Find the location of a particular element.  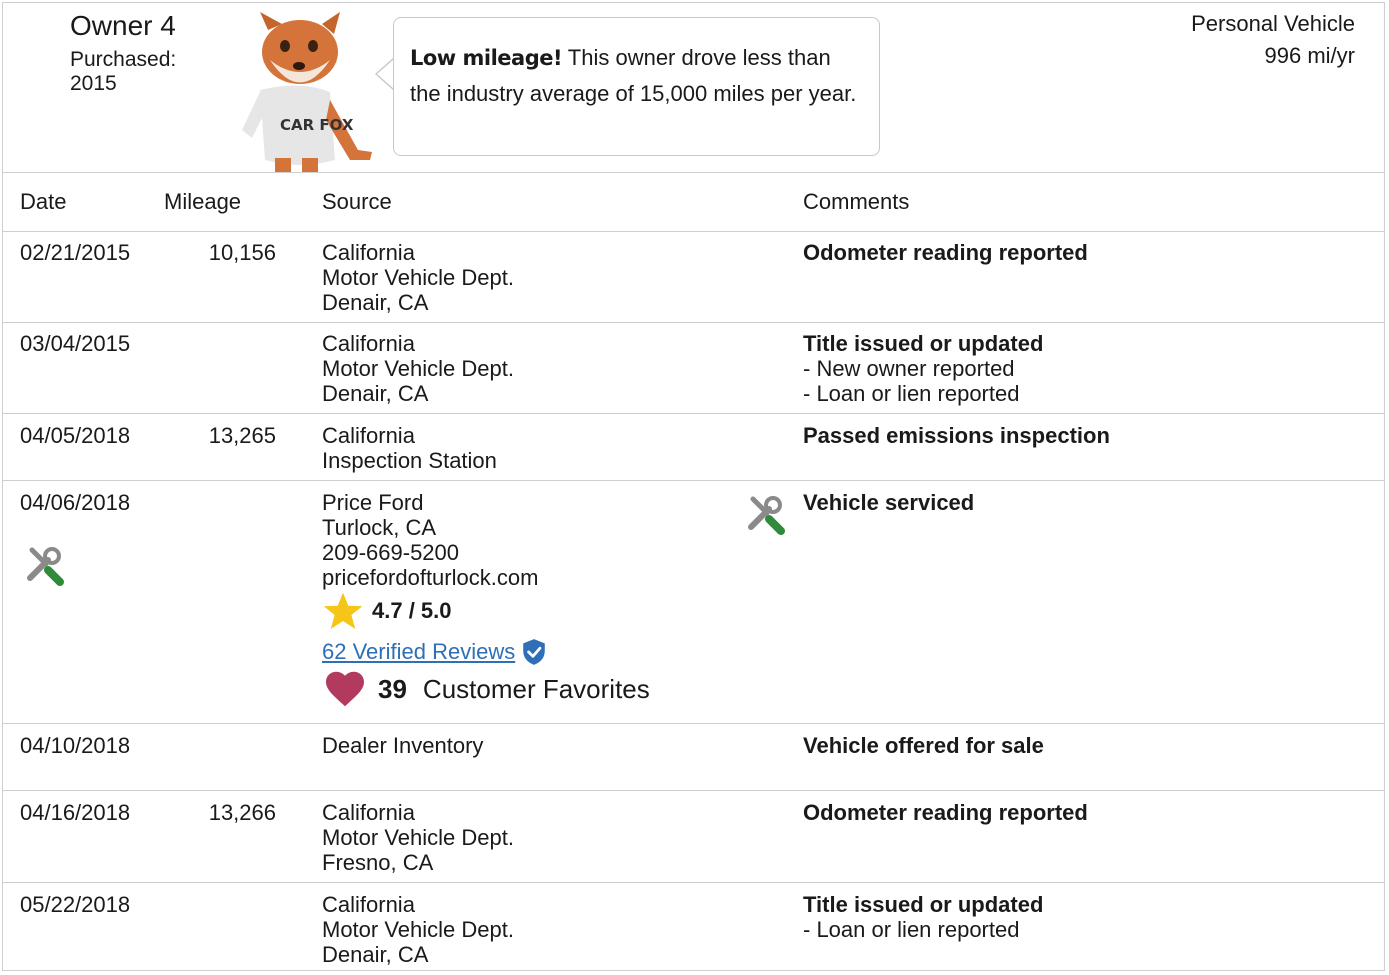

source-line: Inspection Station is located at coordinates (409, 460).